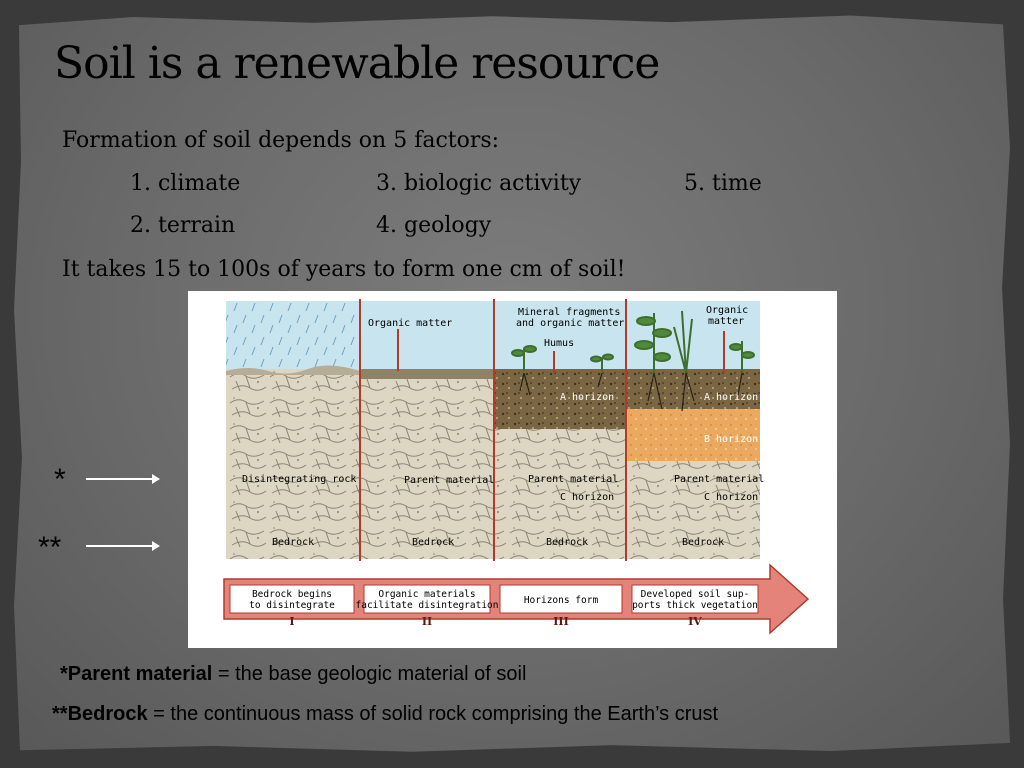  I want to click on stage-3-bedrock-label: Bedrock, so click(567, 542).